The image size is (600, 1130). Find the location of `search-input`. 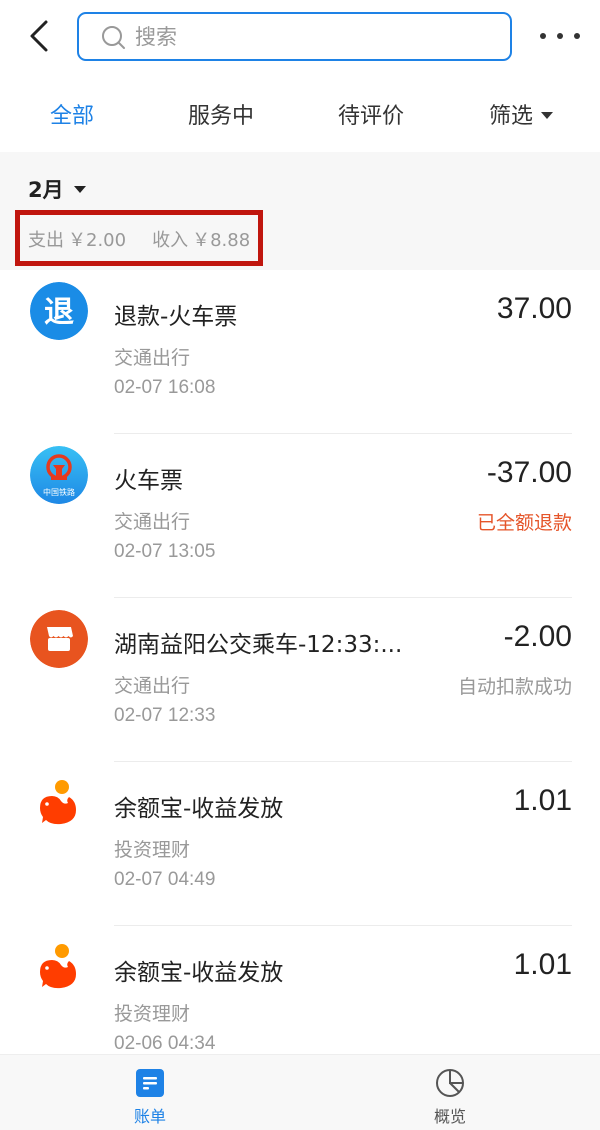

search-input is located at coordinates (315, 37).